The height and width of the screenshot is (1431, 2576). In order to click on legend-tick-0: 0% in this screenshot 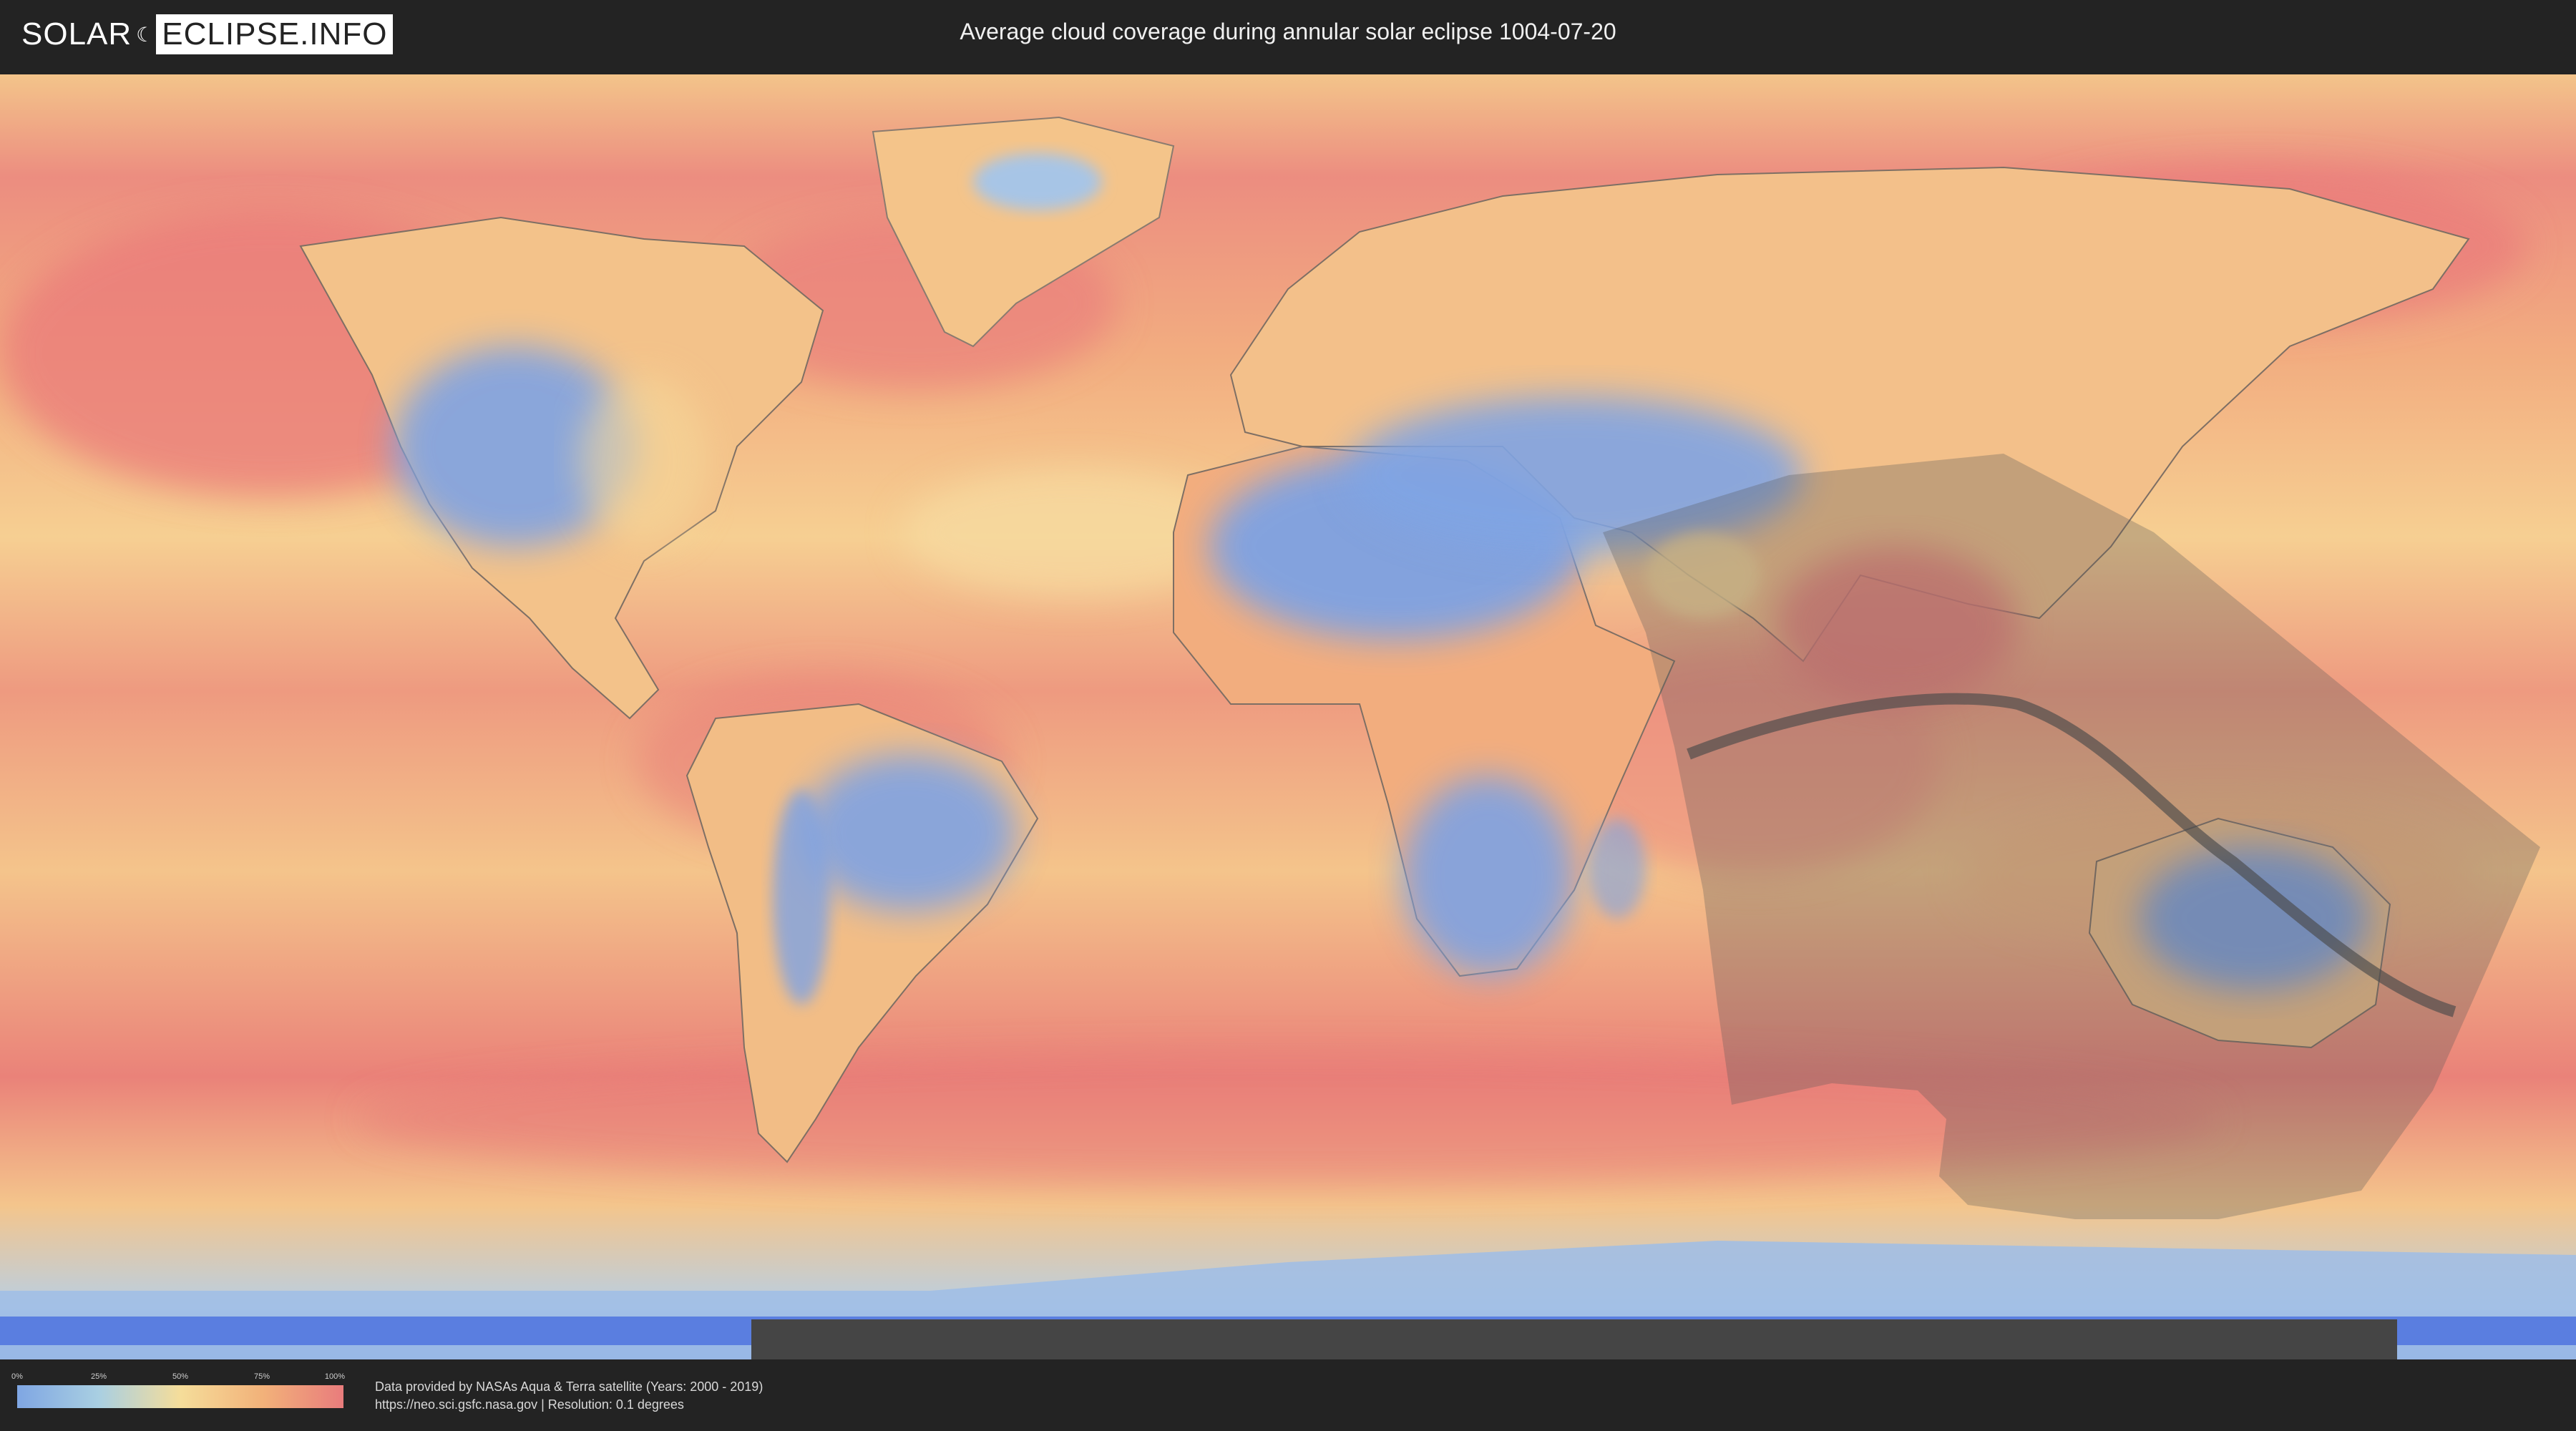, I will do `click(17, 1376)`.